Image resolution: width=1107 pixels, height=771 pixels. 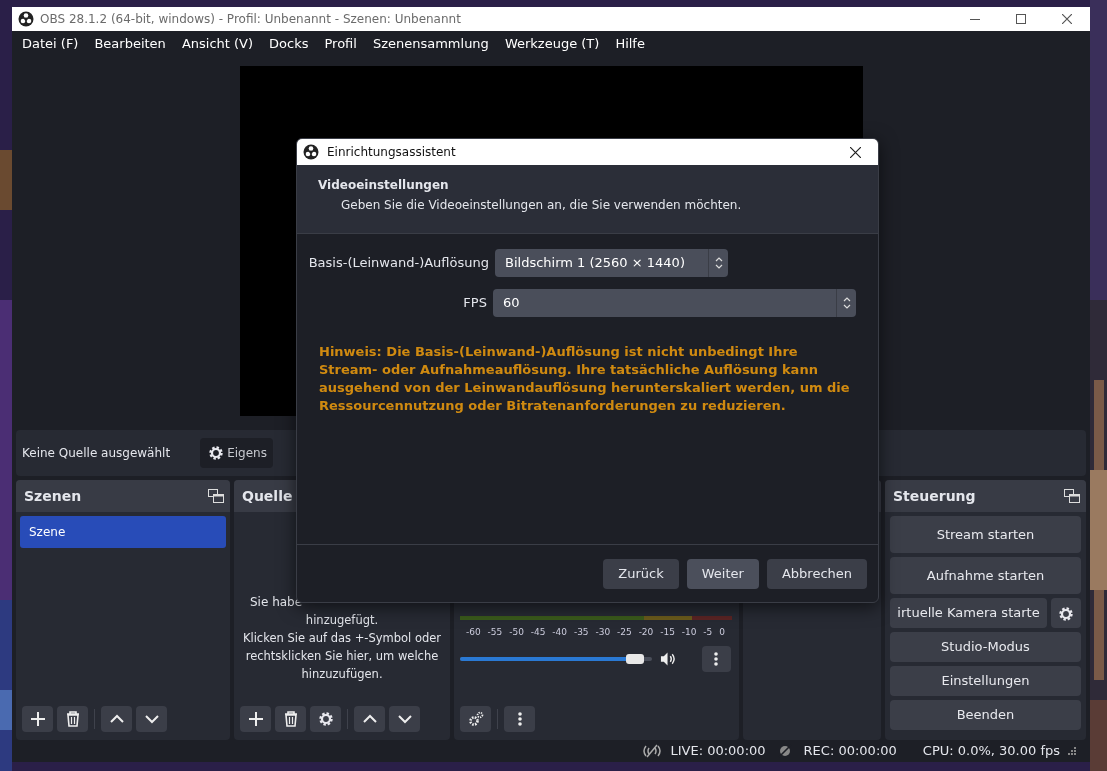 I want to click on section-heading: Videoeinstellungen, so click(x=384, y=185).